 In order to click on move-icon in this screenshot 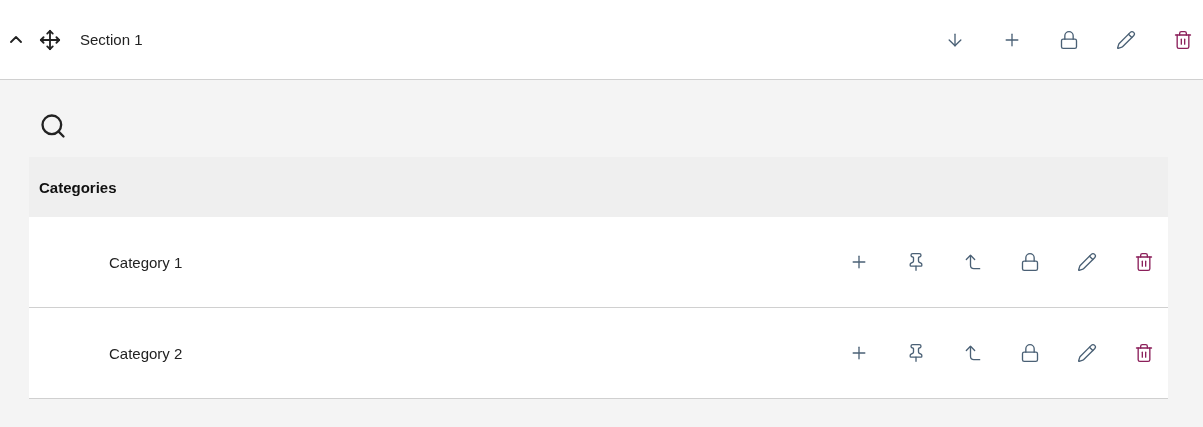, I will do `click(50, 39)`.